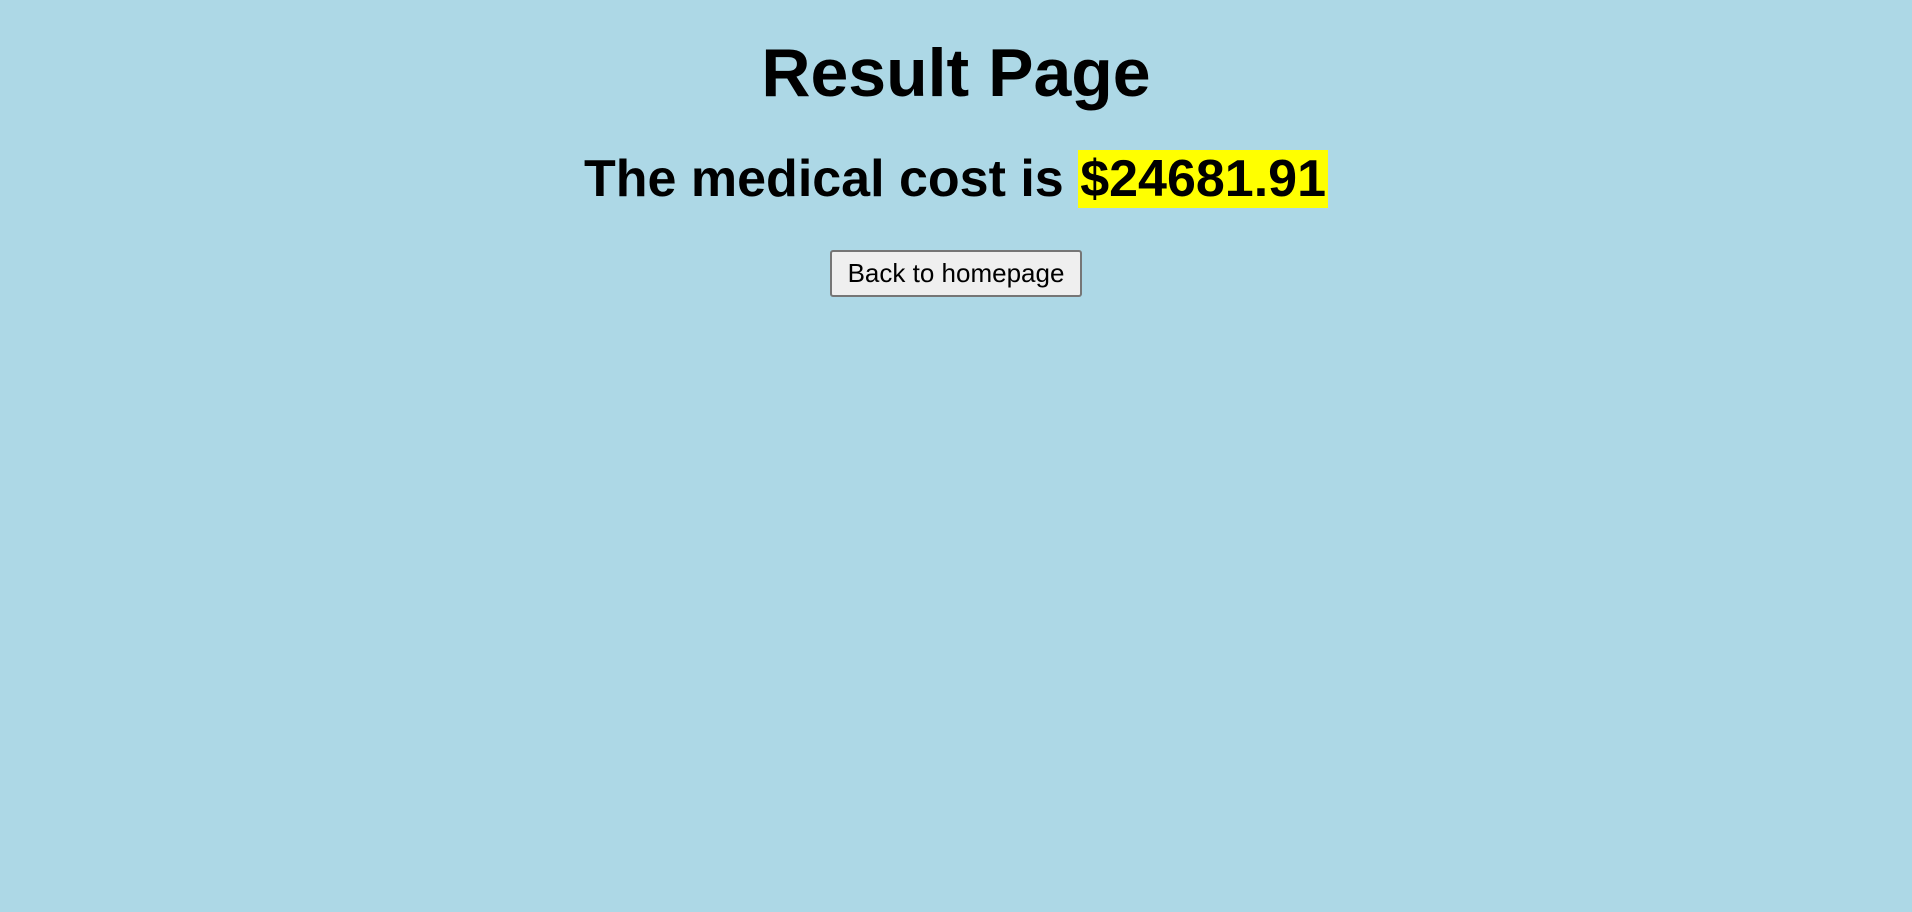  I want to click on button-container: Back to homepage, so click(956, 273).